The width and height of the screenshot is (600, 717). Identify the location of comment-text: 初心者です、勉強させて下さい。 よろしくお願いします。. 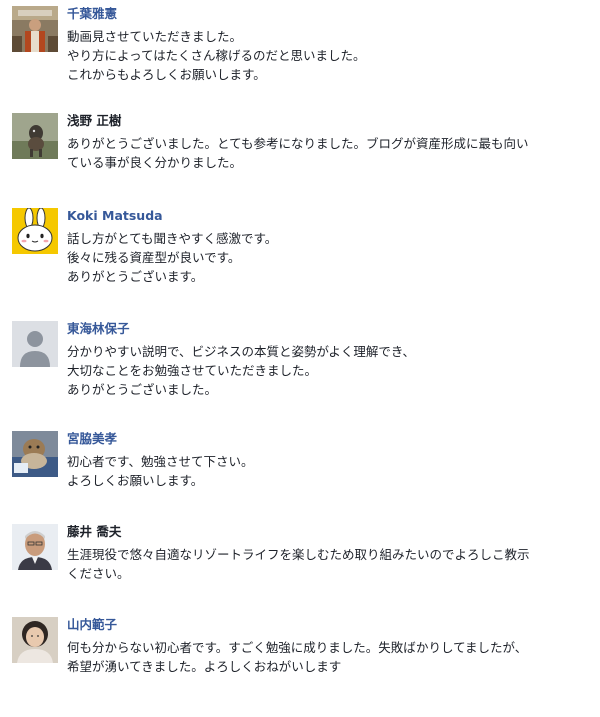
(329, 471).